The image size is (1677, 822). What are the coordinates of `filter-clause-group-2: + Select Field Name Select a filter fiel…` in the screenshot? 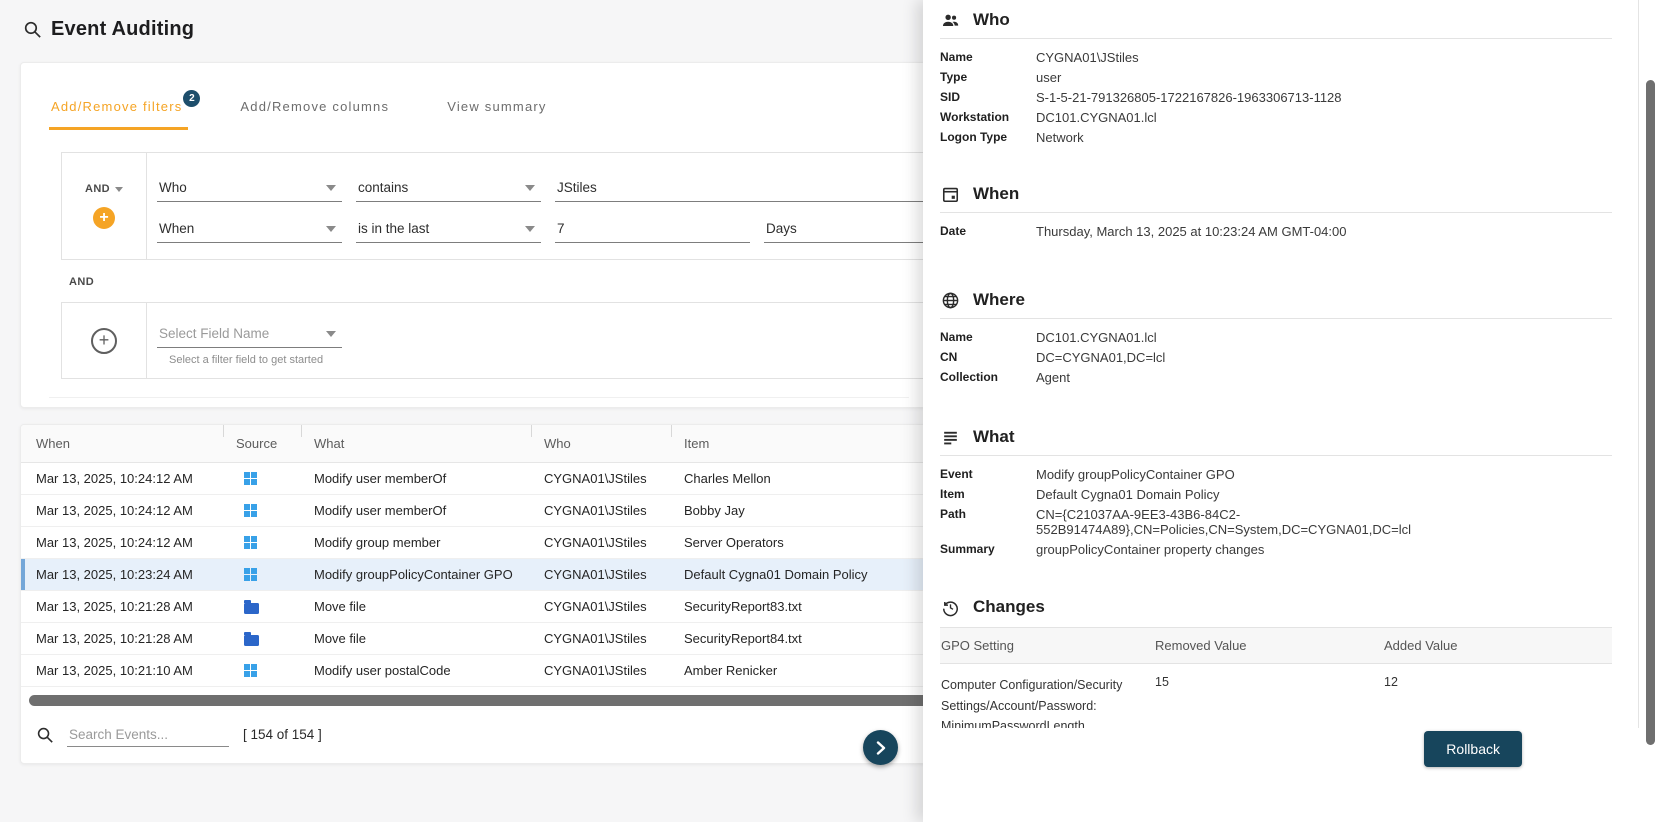 It's located at (566, 340).